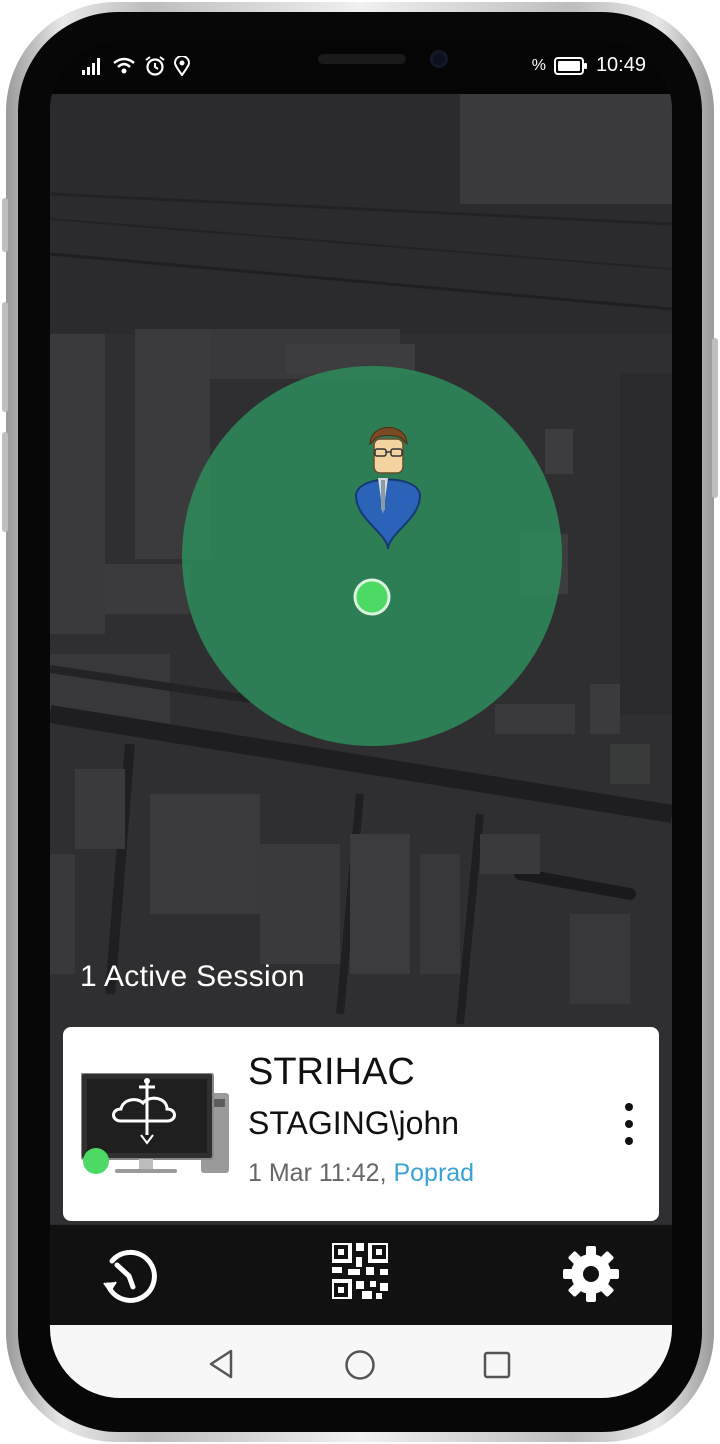  Describe the element at coordinates (182, 66) in the screenshot. I see `location-icon` at that location.